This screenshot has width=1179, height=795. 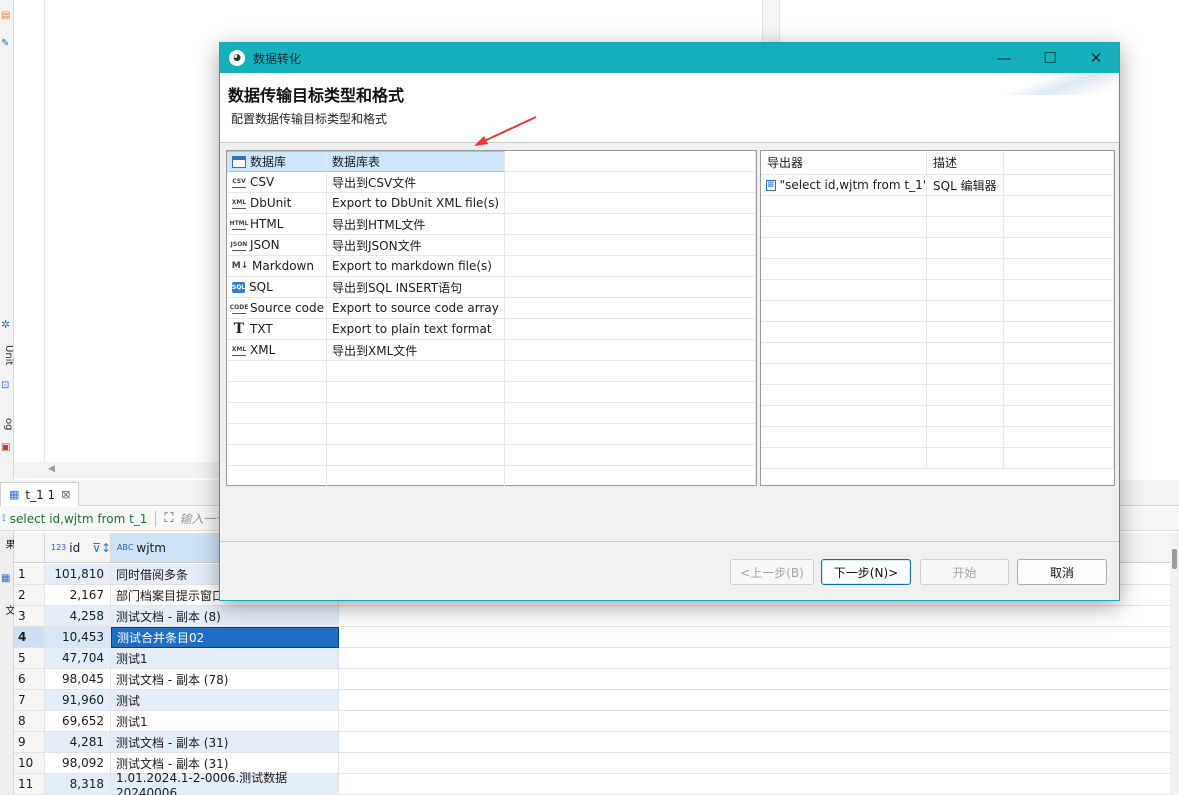 I want to click on cell-id: 2,167, so click(x=78, y=595).